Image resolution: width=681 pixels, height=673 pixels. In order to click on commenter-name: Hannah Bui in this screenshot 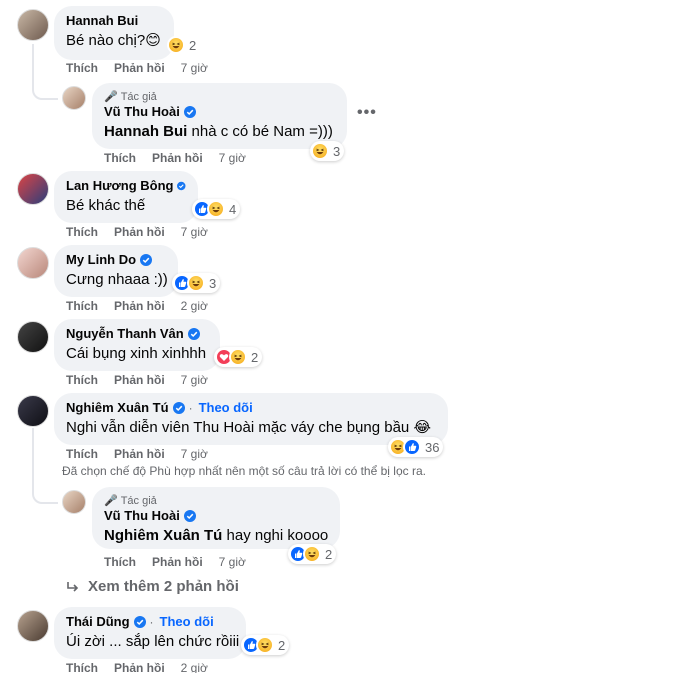, I will do `click(102, 21)`.